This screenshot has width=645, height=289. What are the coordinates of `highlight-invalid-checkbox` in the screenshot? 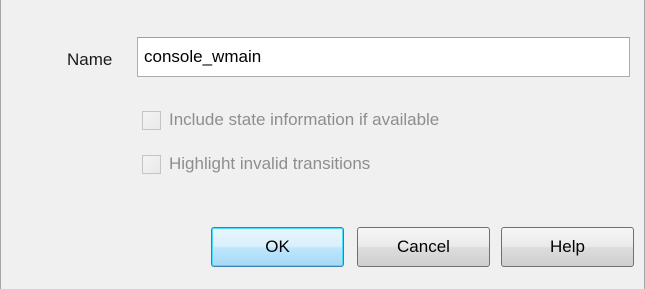 It's located at (151, 164).